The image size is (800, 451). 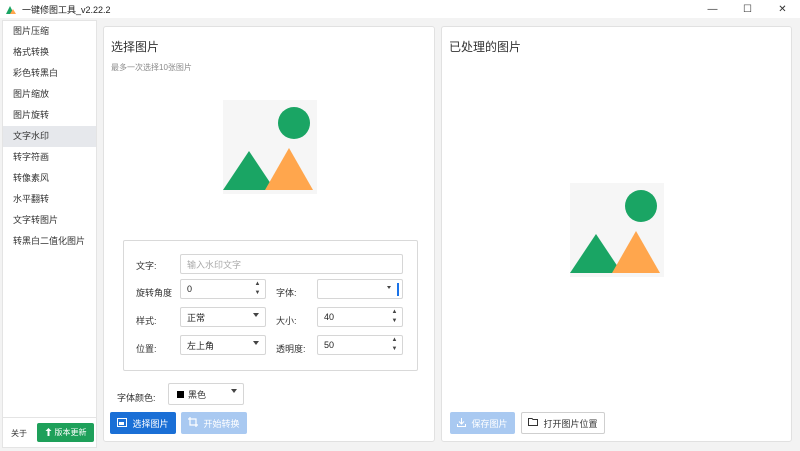 What do you see at coordinates (49, 220) in the screenshot?
I see `sidebar-item-text-to-image: 文字转图片` at bounding box center [49, 220].